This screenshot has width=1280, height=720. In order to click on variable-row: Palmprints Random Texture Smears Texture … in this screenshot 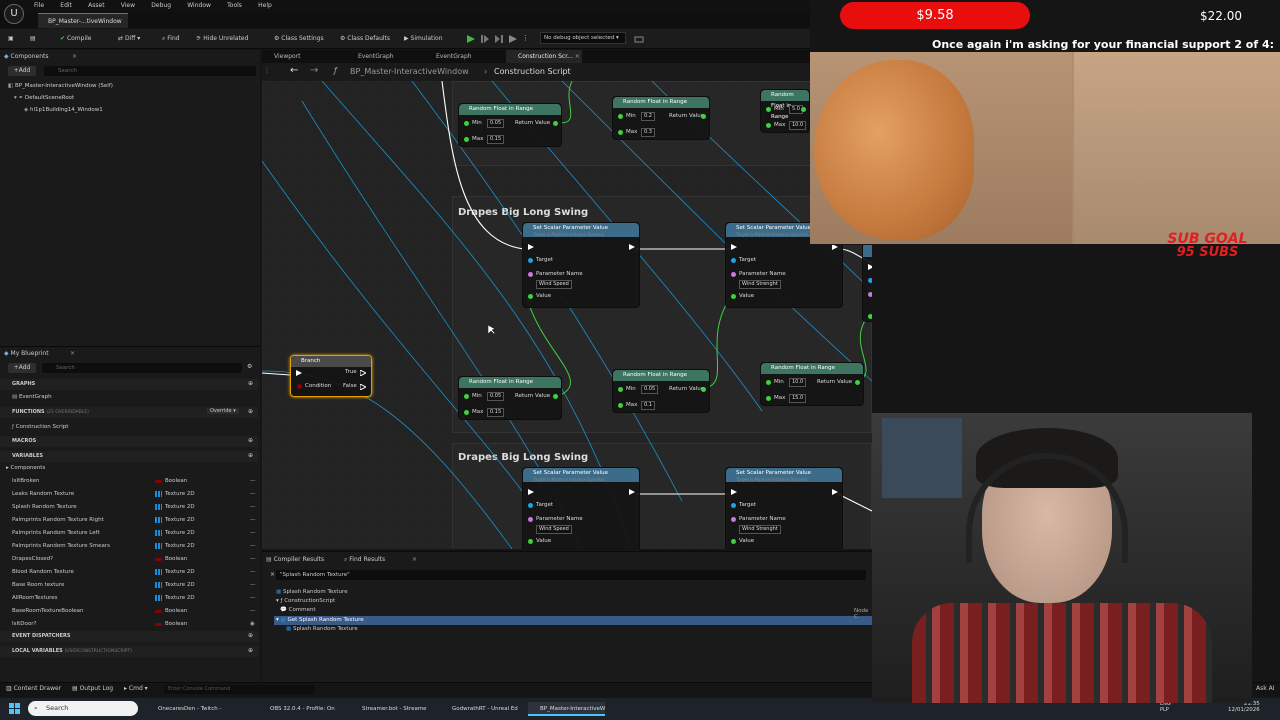, I will do `click(129, 546)`.